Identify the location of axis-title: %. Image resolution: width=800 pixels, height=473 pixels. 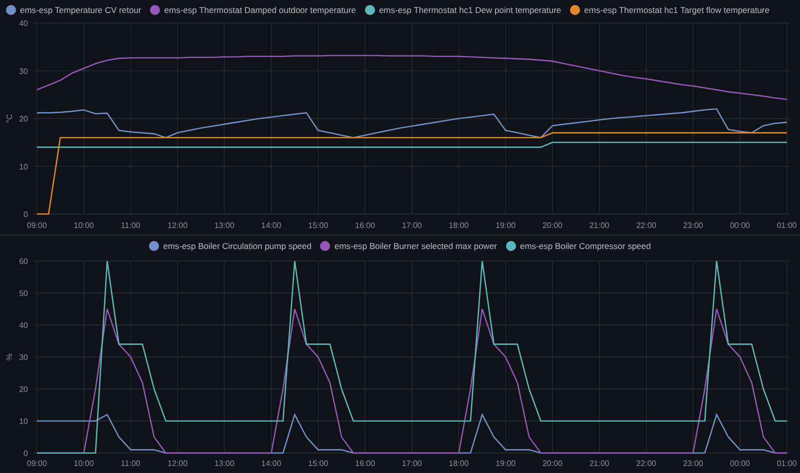
(9, 357).